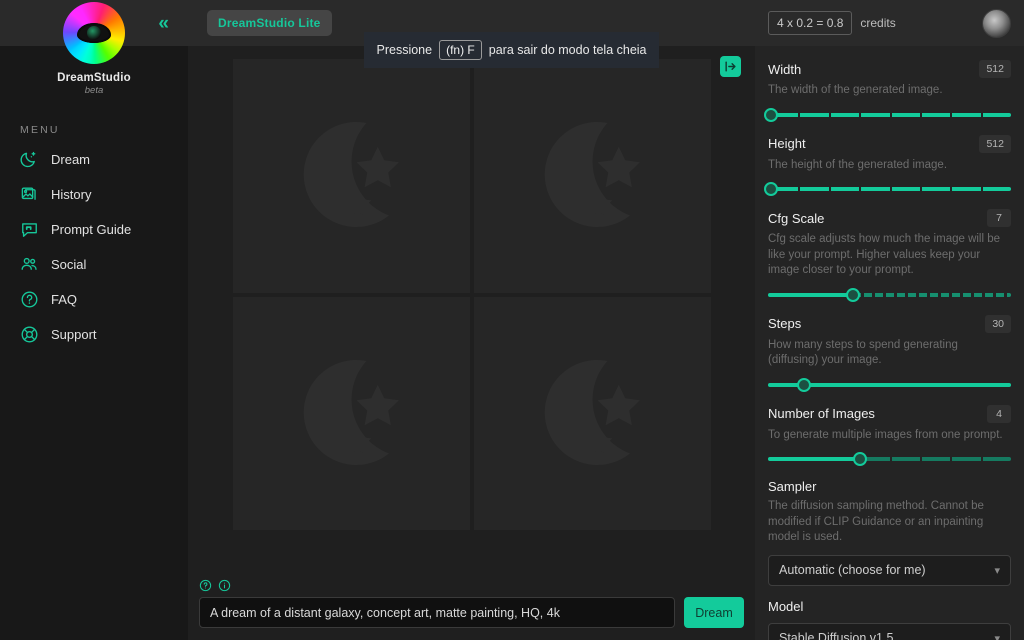 The image size is (1024, 640). What do you see at coordinates (855, 90) in the screenshot?
I see `control-description: The width of the generated image.` at bounding box center [855, 90].